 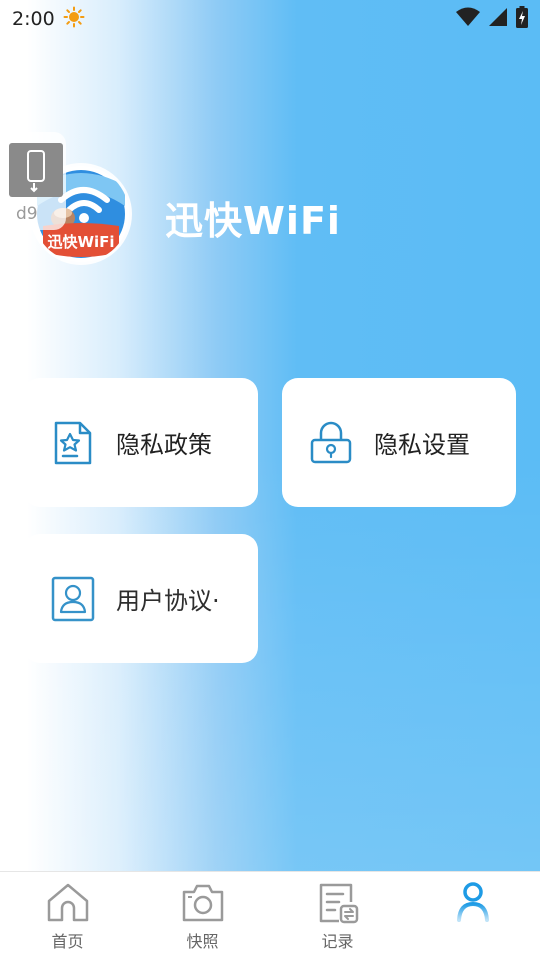 I want to click on camera-icon, so click(x=203, y=903).